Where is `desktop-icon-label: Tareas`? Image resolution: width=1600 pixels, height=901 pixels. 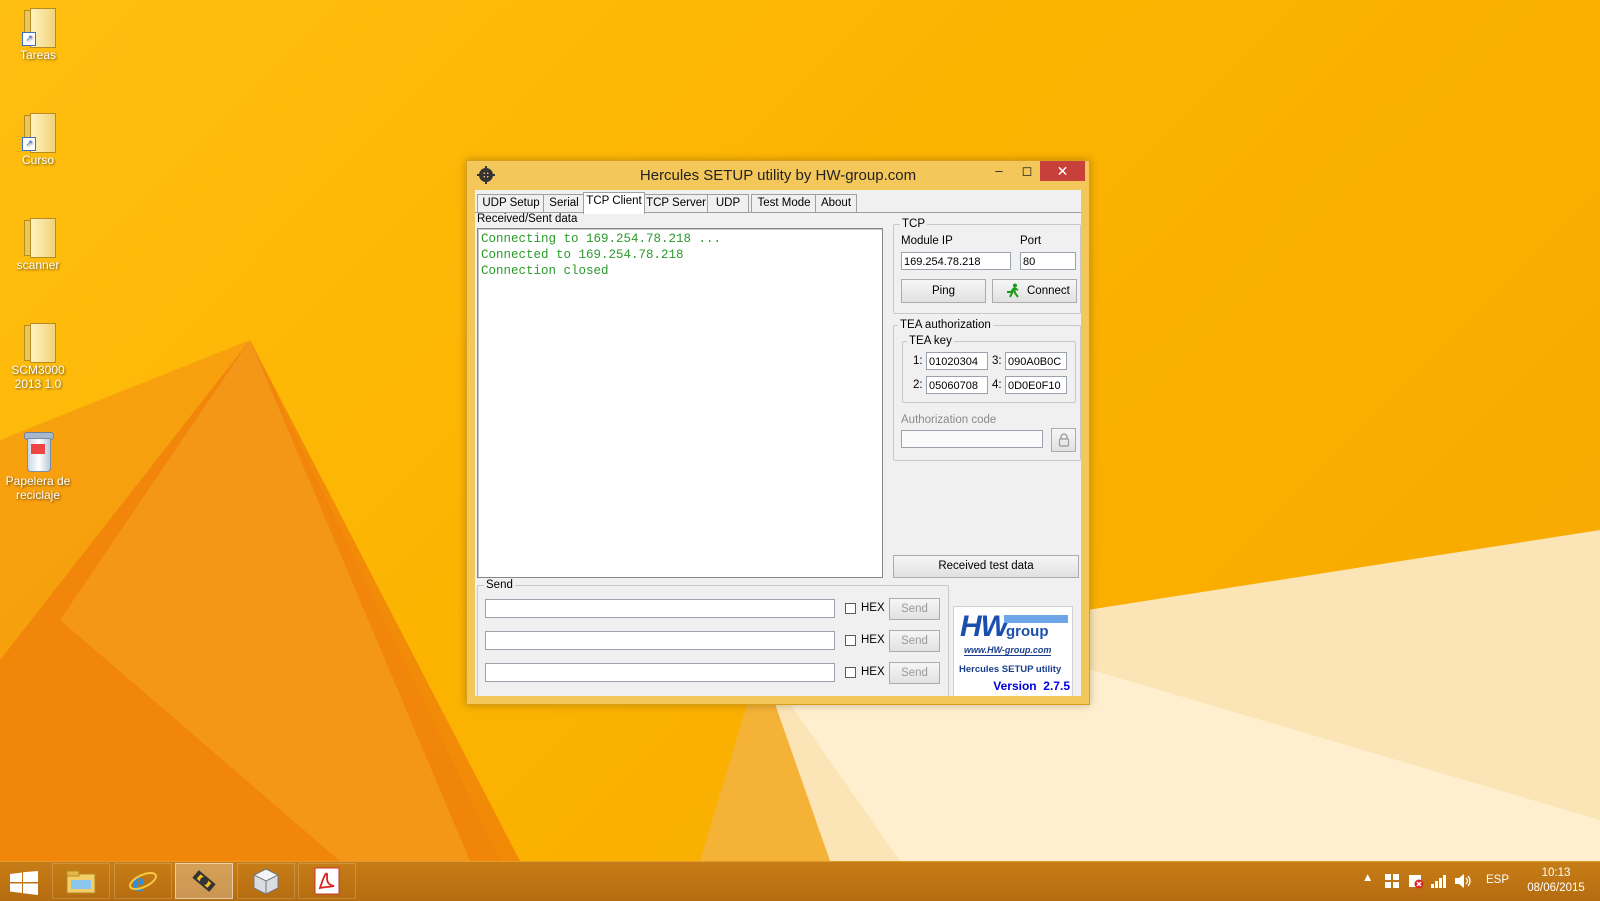 desktop-icon-label: Tareas is located at coordinates (38, 55).